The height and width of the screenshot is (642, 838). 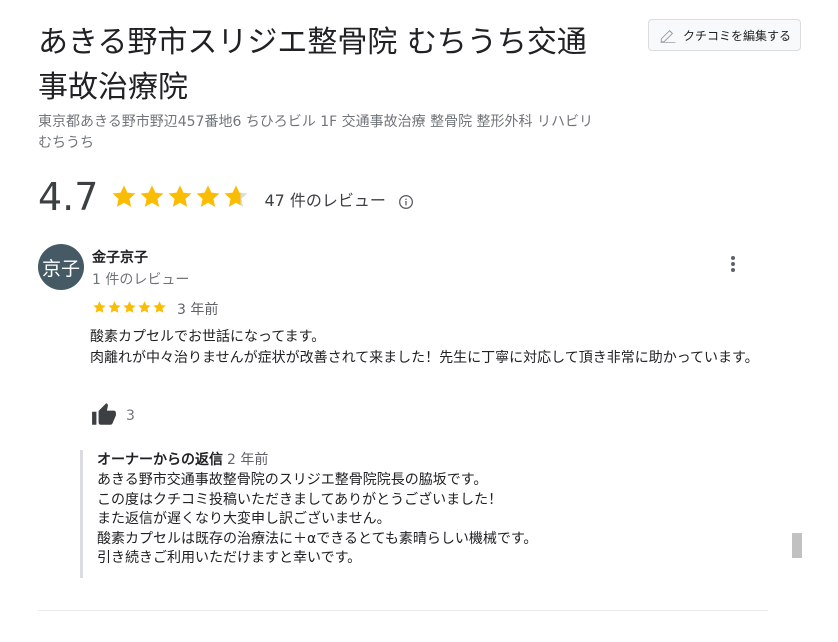 I want to click on page-title: あきる野市スリジエ整骨院 むちうち交通事故治療院, so click(x=312, y=65).